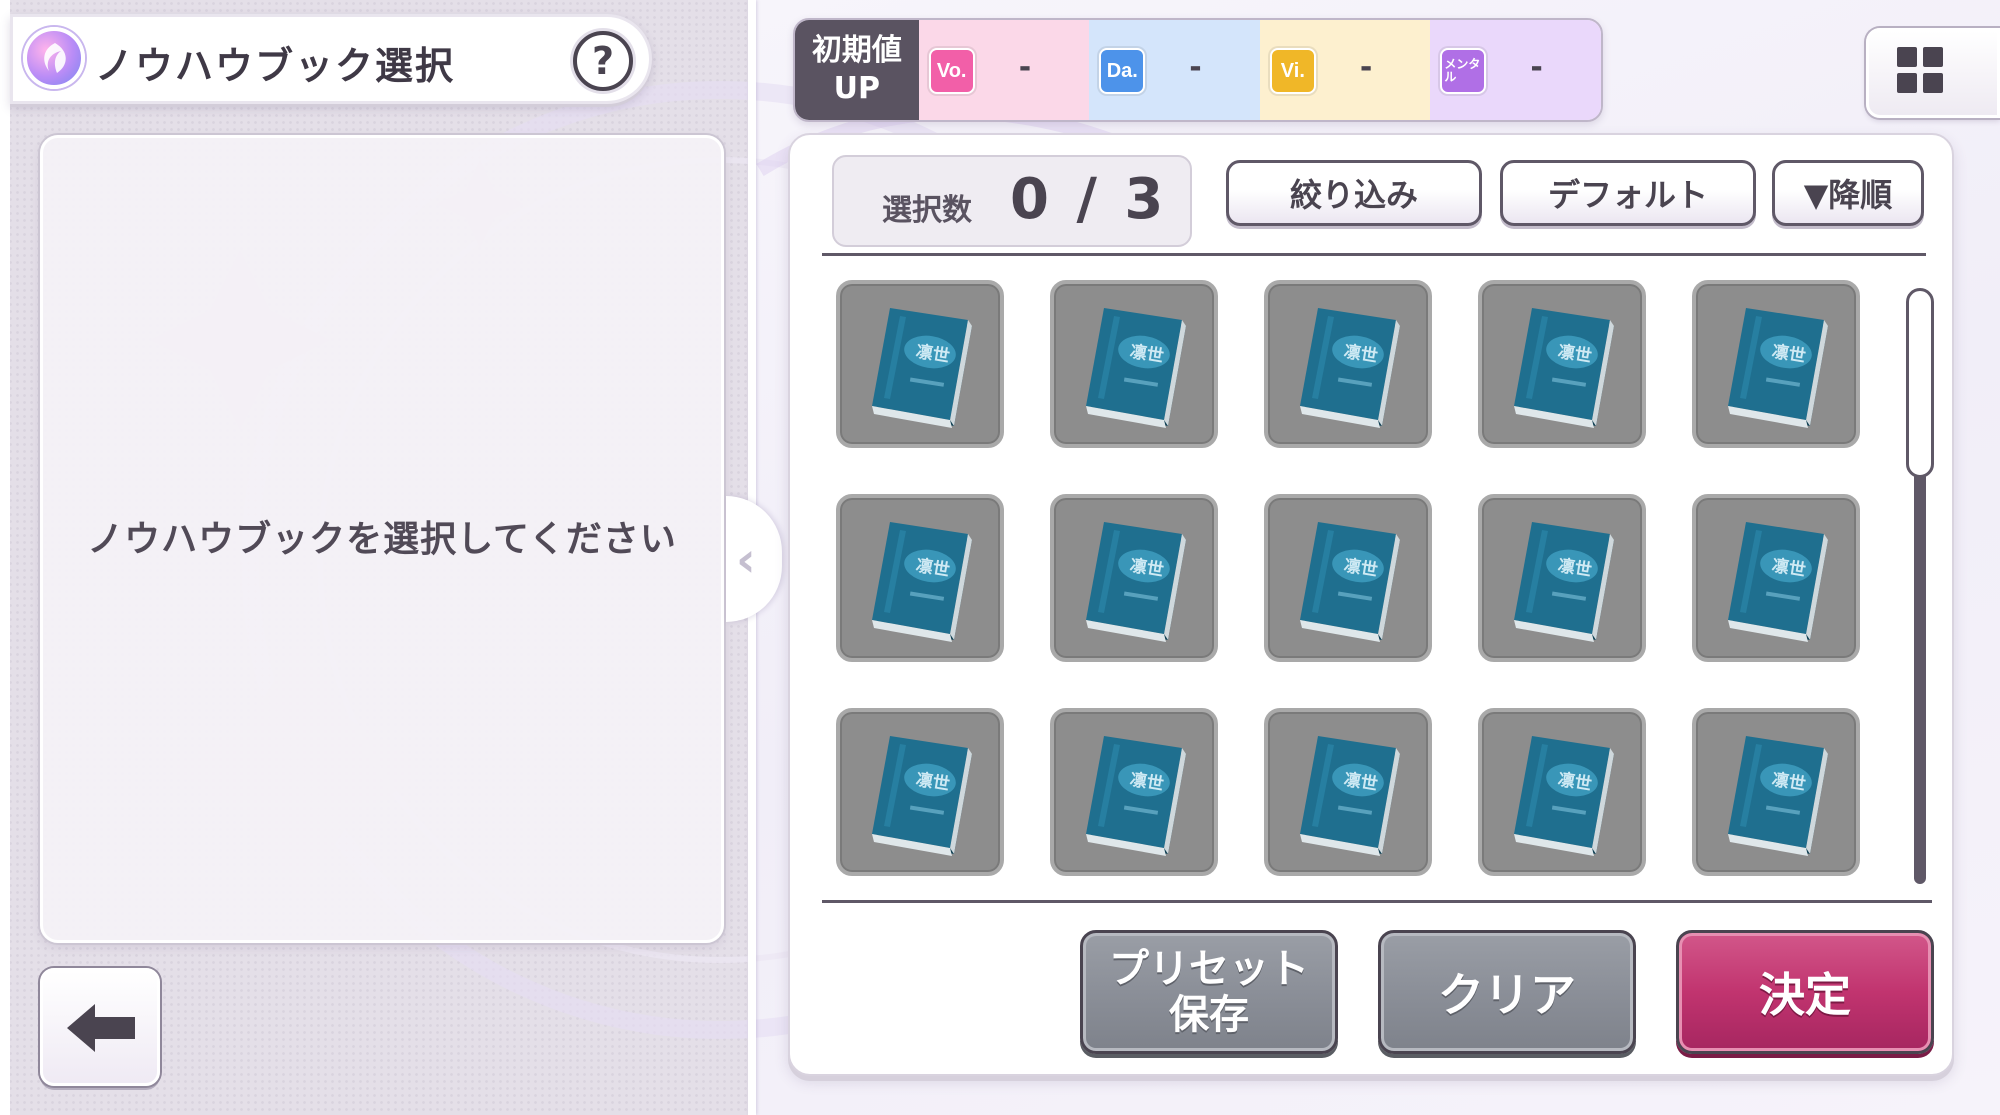  Describe the element at coordinates (856, 50) in the screenshot. I see `stat-up-label-line1: 初期値` at that location.